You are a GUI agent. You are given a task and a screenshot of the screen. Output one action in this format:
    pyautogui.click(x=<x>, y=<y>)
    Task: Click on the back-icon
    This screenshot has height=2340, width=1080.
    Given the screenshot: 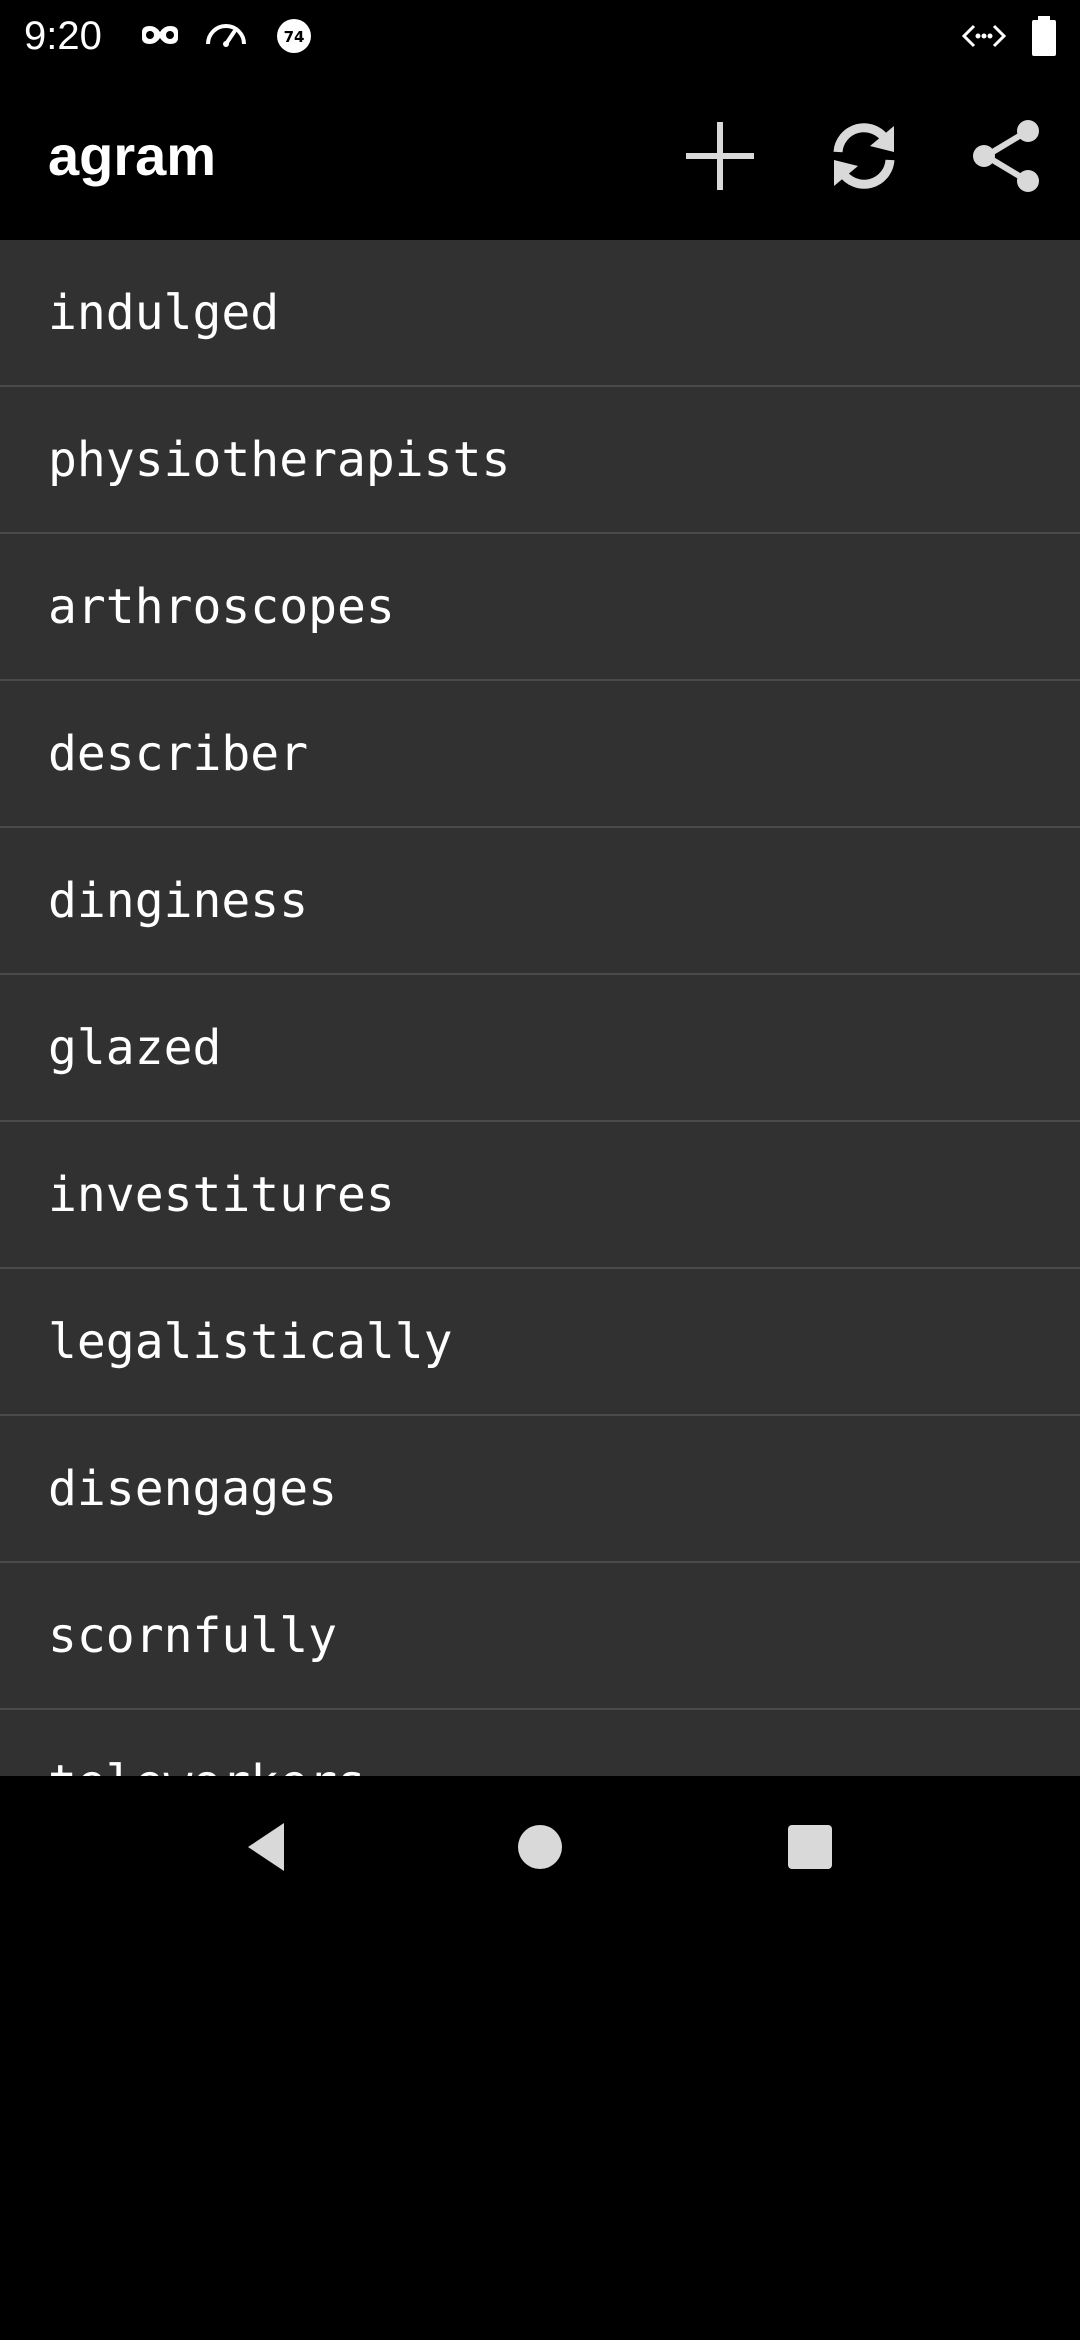 What is the action you would take?
    pyautogui.click(x=266, y=1847)
    